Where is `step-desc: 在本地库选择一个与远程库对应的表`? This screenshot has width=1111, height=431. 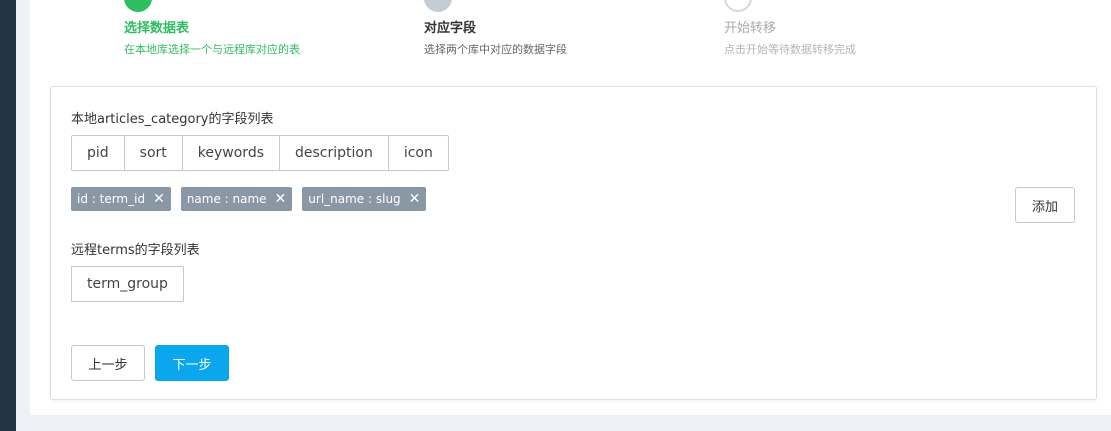
step-desc: 在本地库选择一个与远程库对应的表 is located at coordinates (212, 49).